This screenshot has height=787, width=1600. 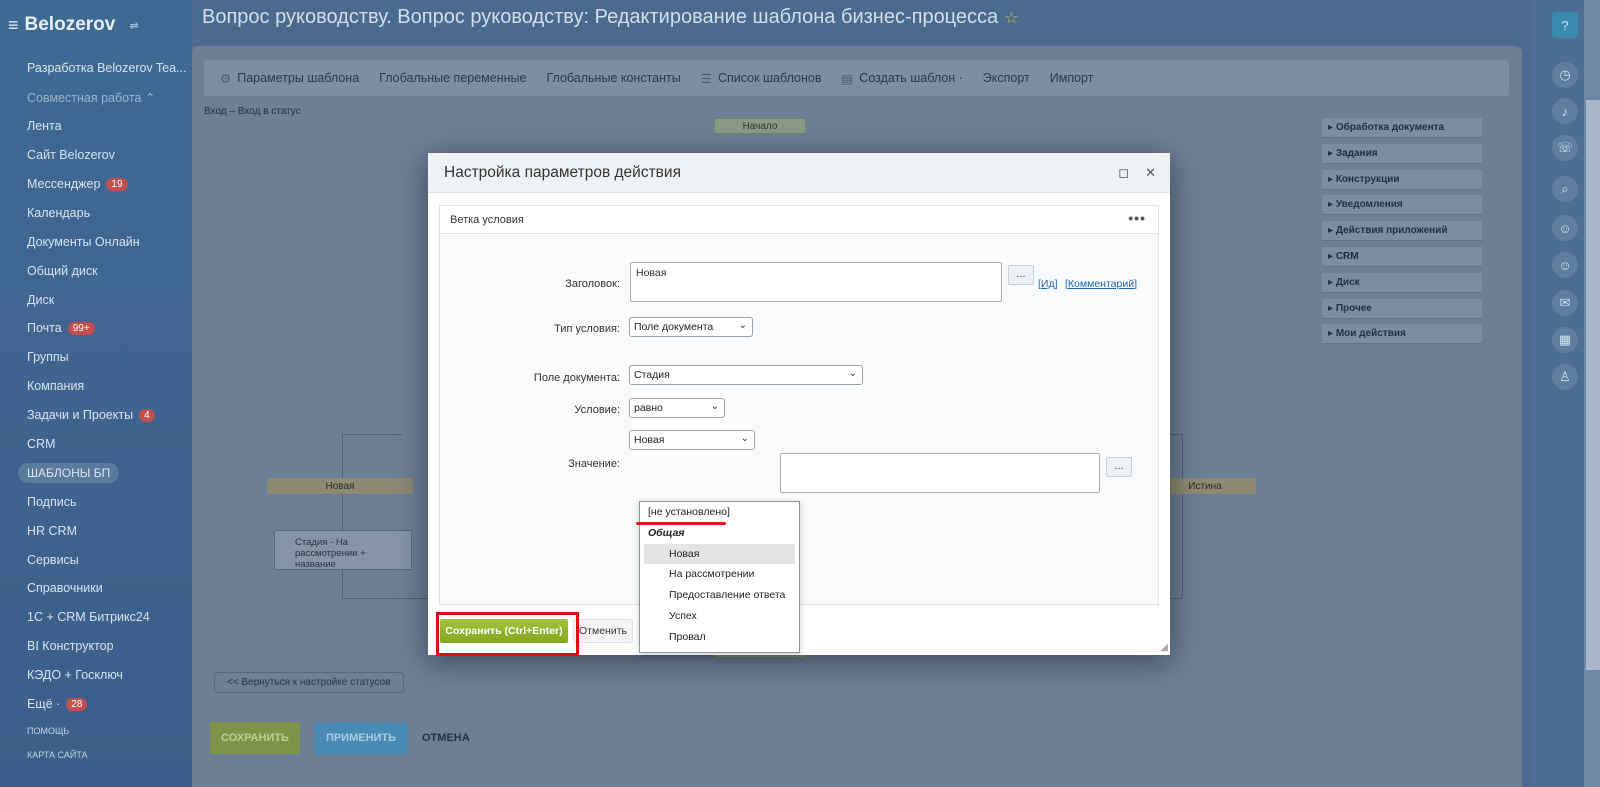 I want to click on help-icon: ?, so click(x=1565, y=25).